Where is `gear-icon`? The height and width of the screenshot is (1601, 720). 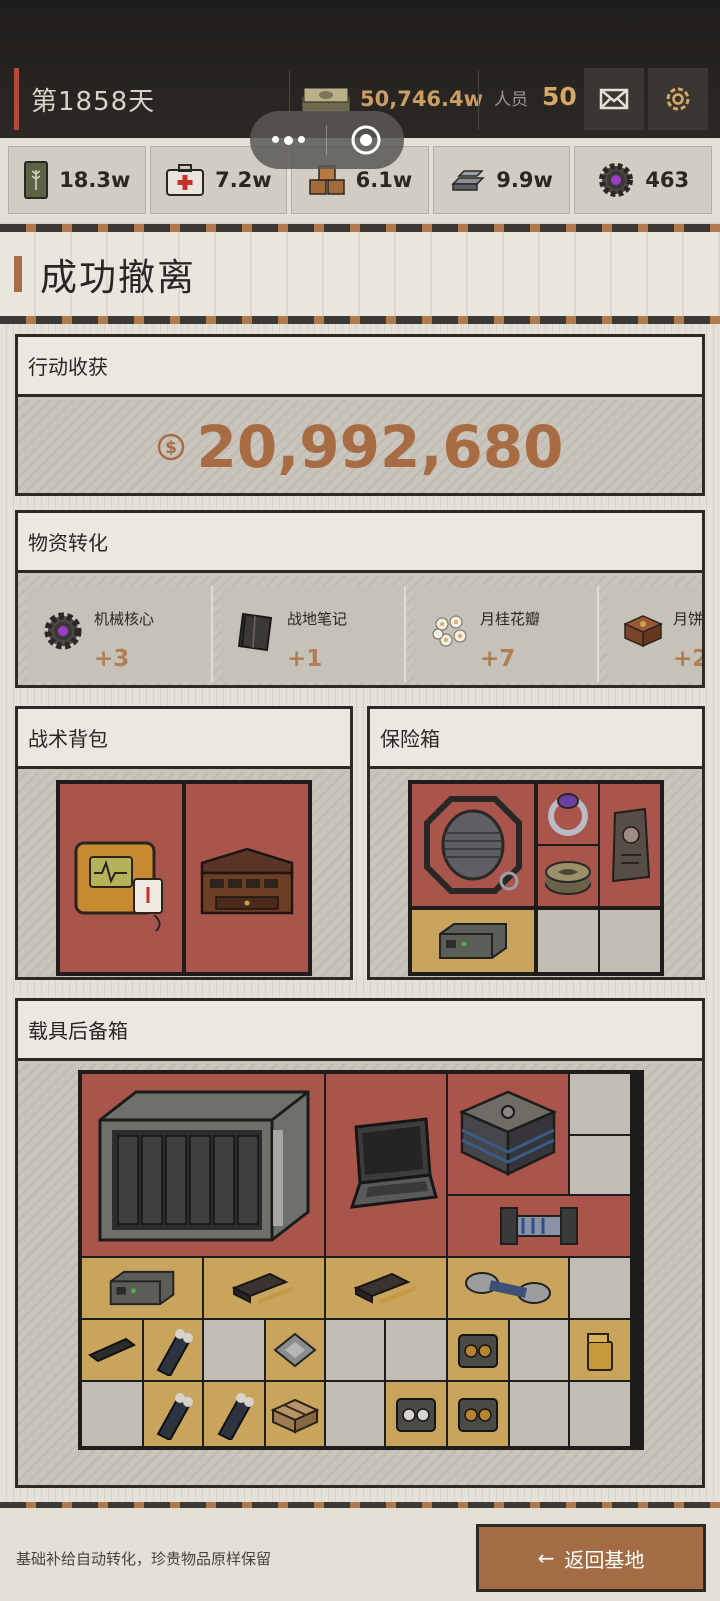
gear-icon is located at coordinates (678, 99).